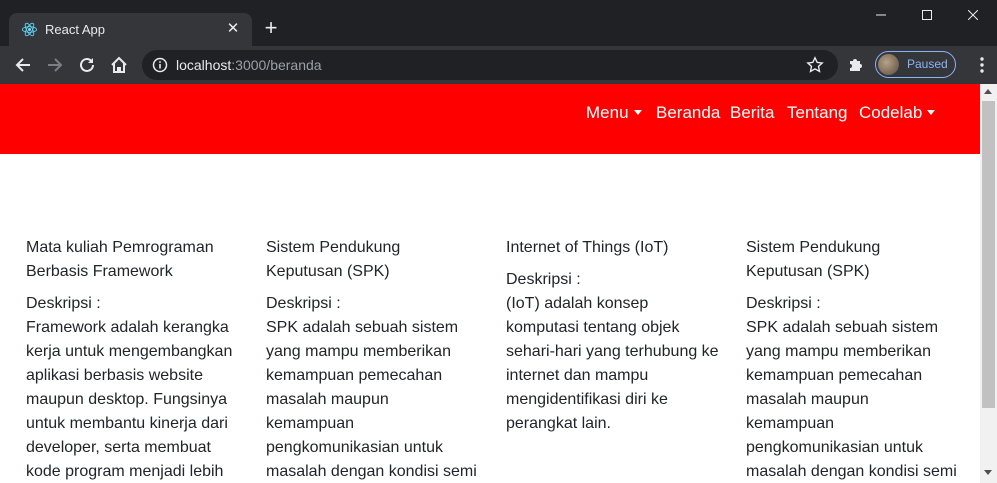  Describe the element at coordinates (856, 65) in the screenshot. I see `extensions-puzzle-icon` at that location.